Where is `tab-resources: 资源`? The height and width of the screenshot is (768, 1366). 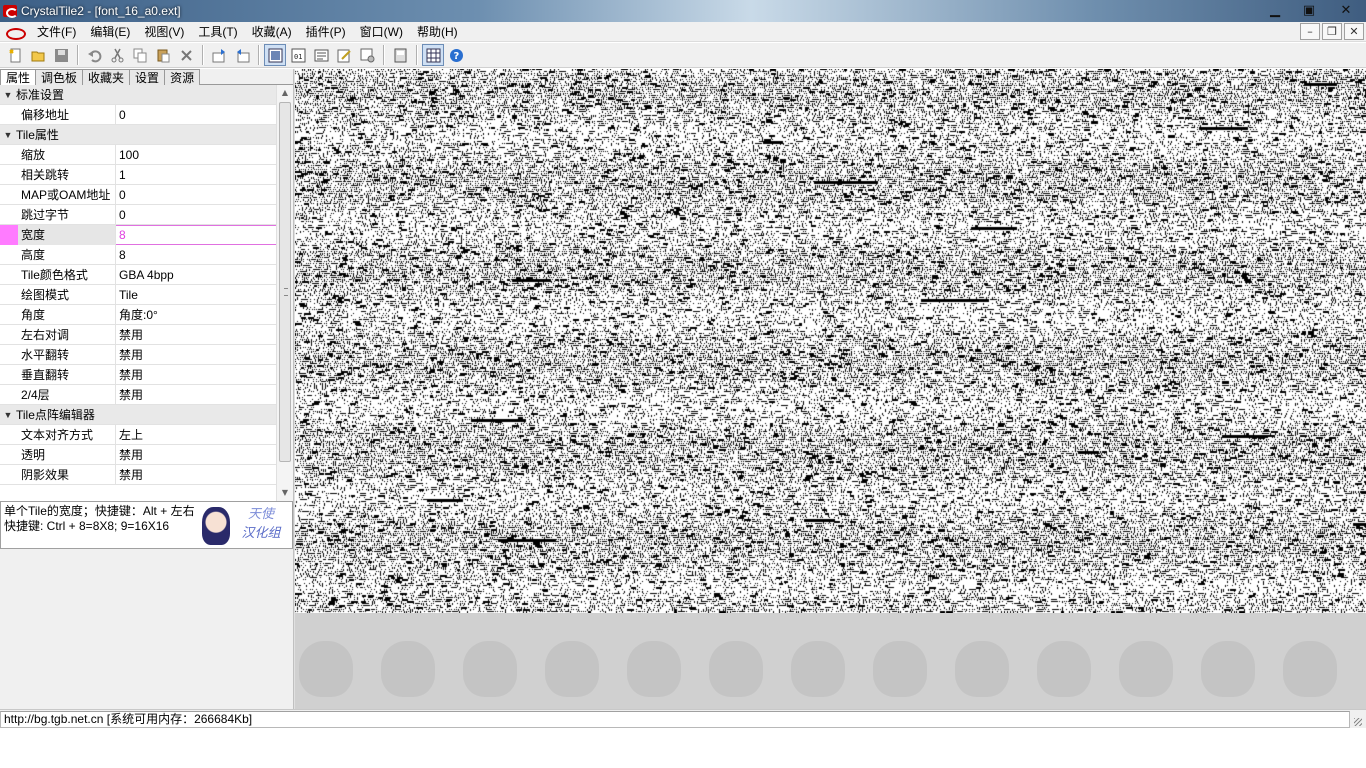
tab-resources: 资源 is located at coordinates (182, 77).